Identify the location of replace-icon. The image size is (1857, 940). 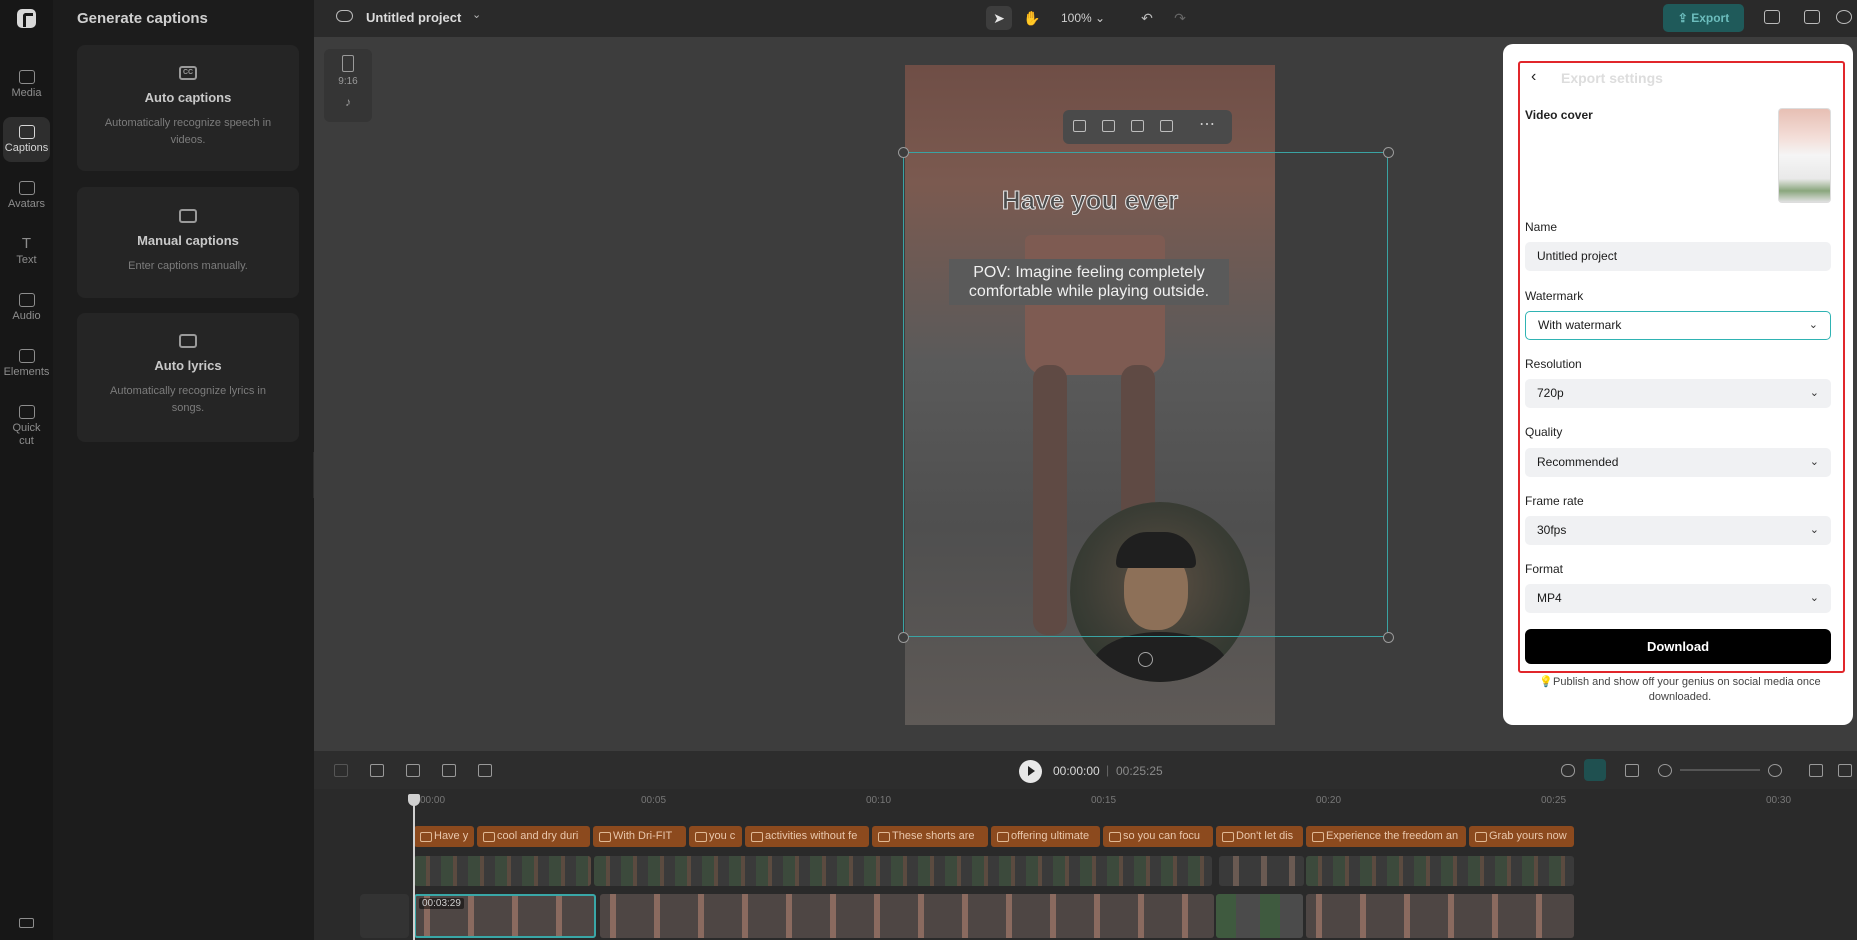
(1079, 126).